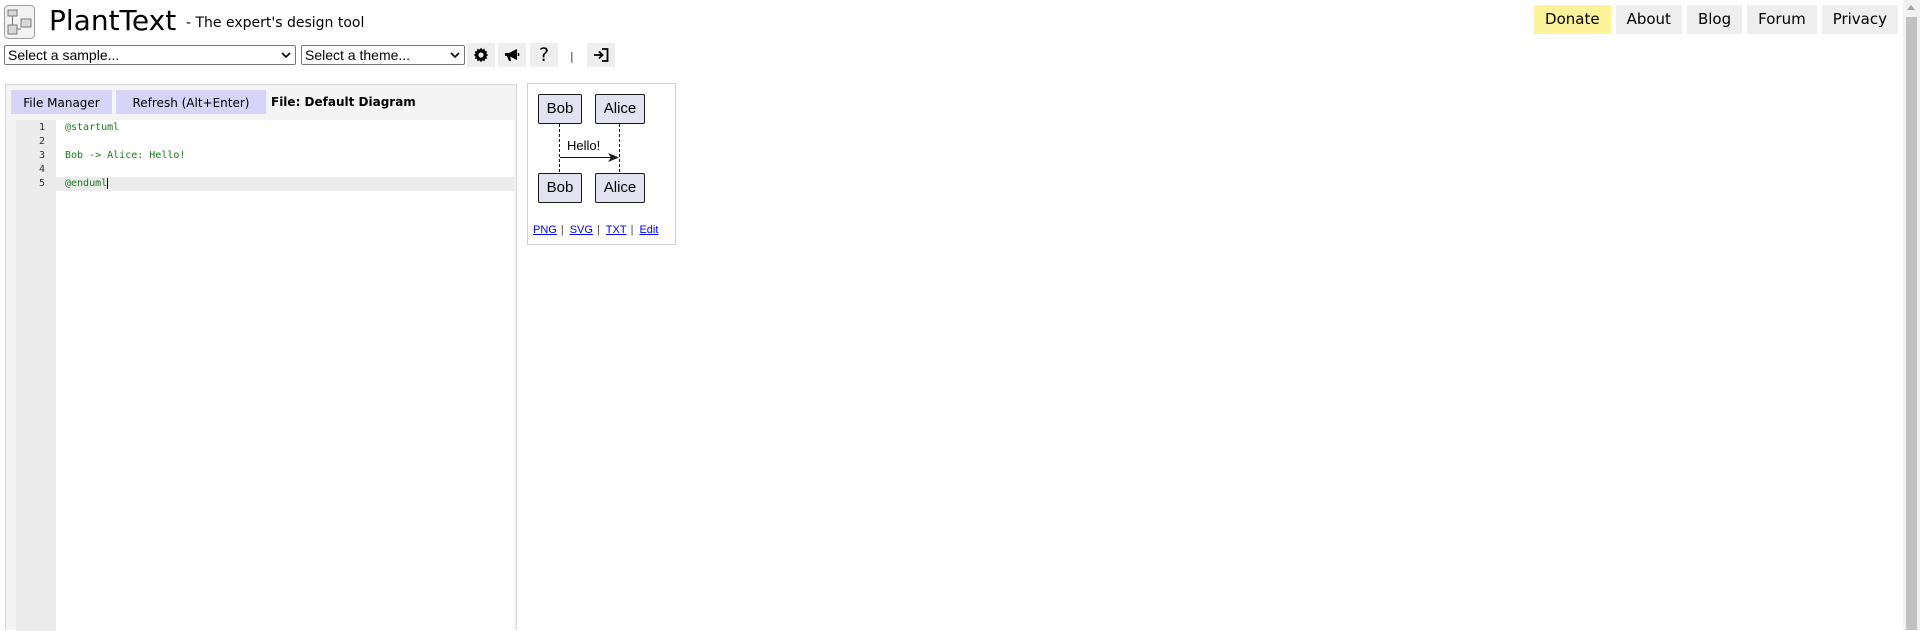 This screenshot has height=631, width=1920. Describe the element at coordinates (560, 109) in the screenshot. I see `participant-bob-top: Bob` at that location.